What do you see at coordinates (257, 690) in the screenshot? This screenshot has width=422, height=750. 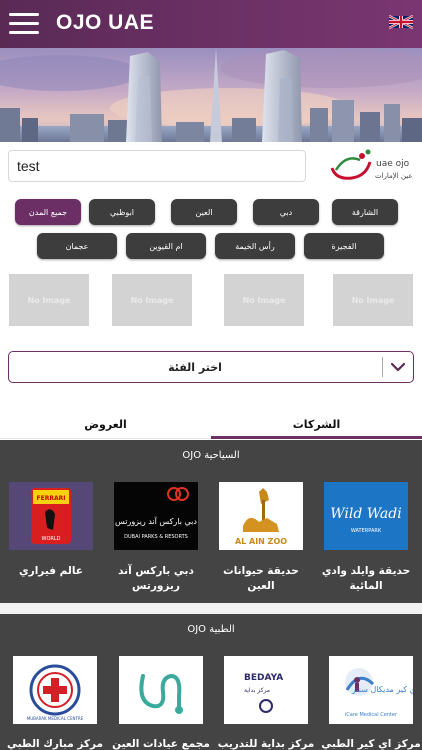 I see `svg-text: مركز بداية` at bounding box center [257, 690].